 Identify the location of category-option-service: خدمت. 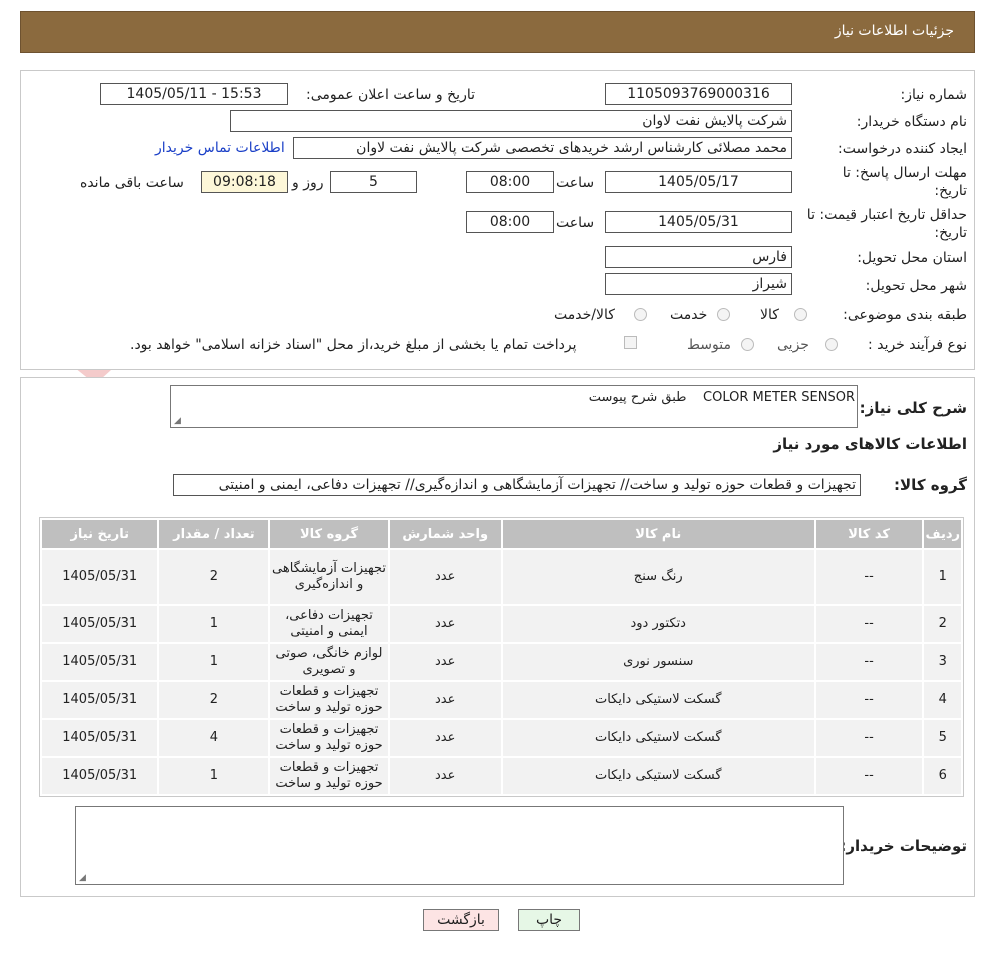
(689, 315).